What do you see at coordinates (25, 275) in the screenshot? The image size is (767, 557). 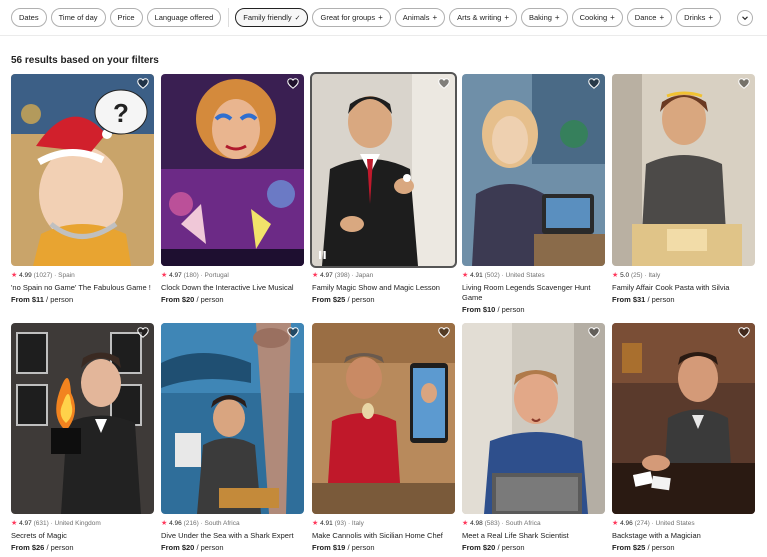 I see `rating: 4.99` at bounding box center [25, 275].